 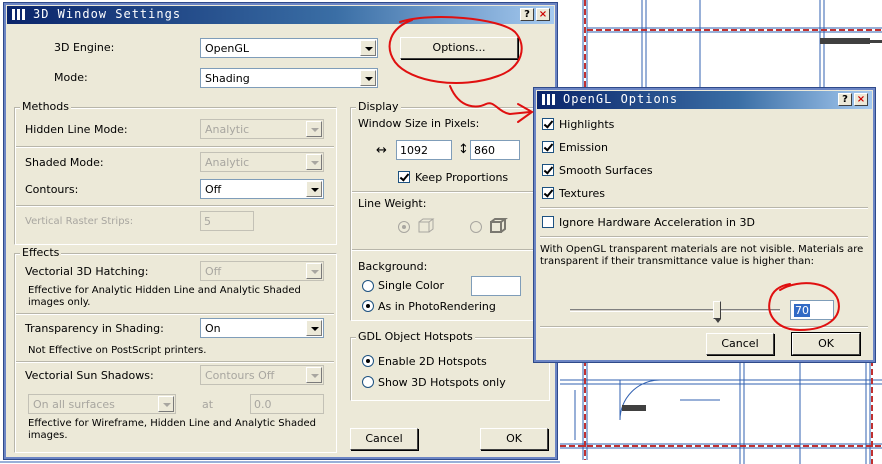 I want to click on thick-line-cube-icon, so click(x=499, y=225).